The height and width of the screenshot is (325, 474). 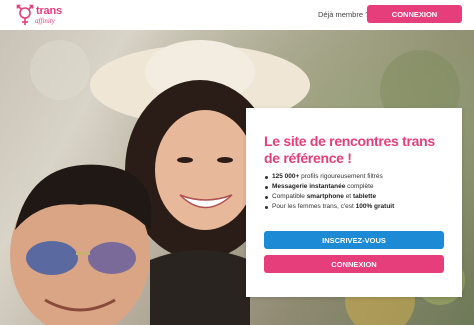 What do you see at coordinates (359, 187) in the screenshot?
I see `feature-item: Messagerie instantanée complète` at bounding box center [359, 187].